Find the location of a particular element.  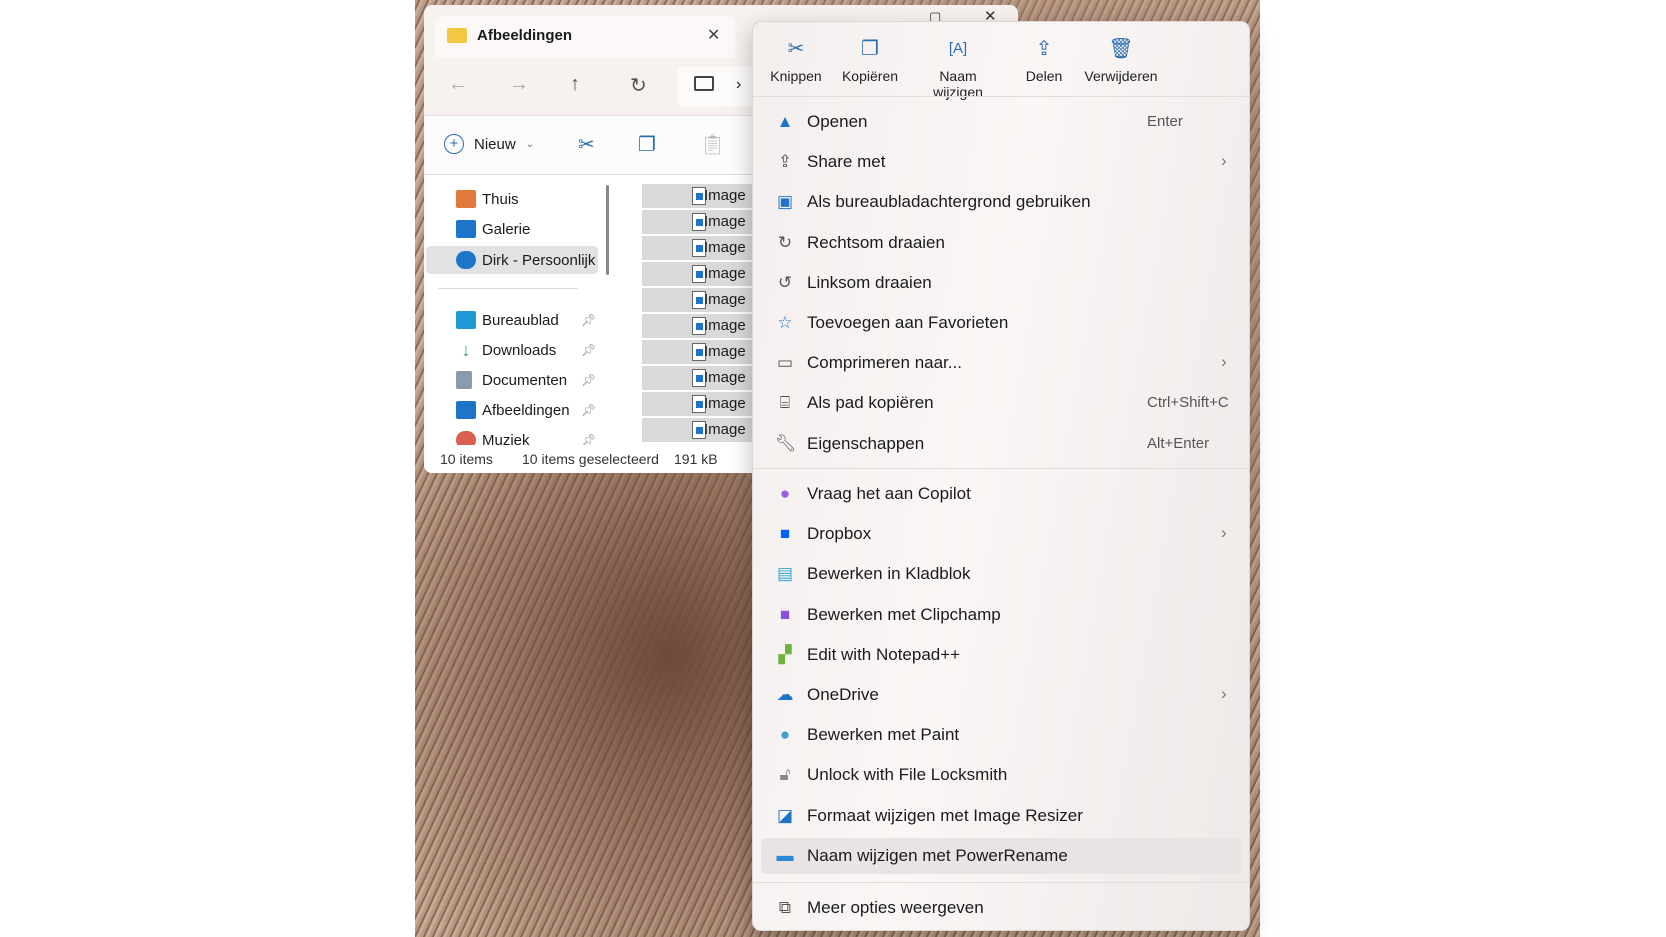

nav-label: Dirk - Persoonlijk is located at coordinates (539, 260).